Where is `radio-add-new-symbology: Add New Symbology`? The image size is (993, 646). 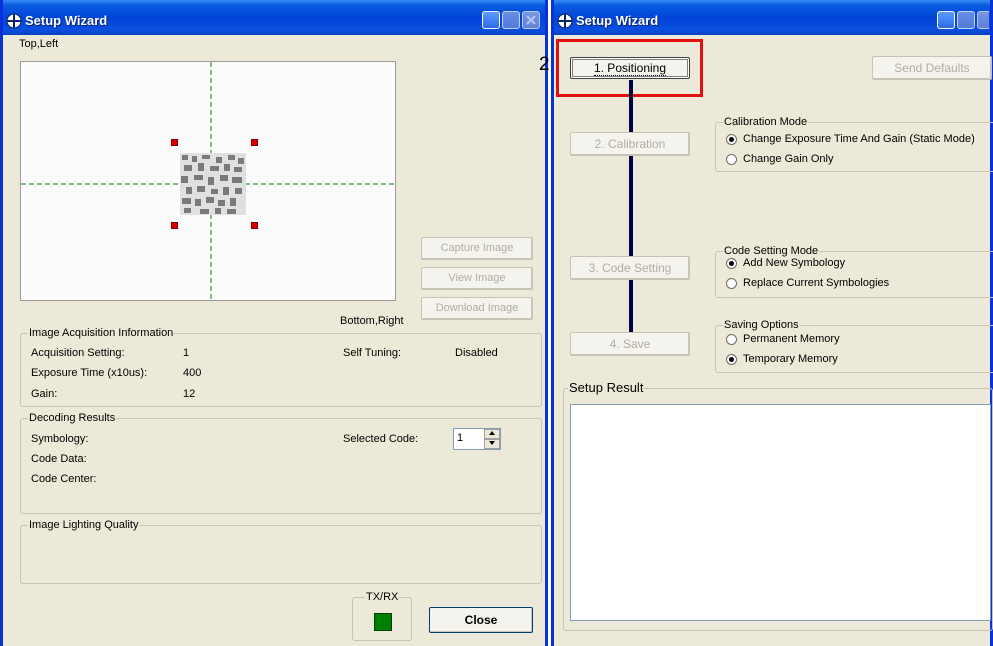 radio-add-new-symbology: Add New Symbology is located at coordinates (785, 263).